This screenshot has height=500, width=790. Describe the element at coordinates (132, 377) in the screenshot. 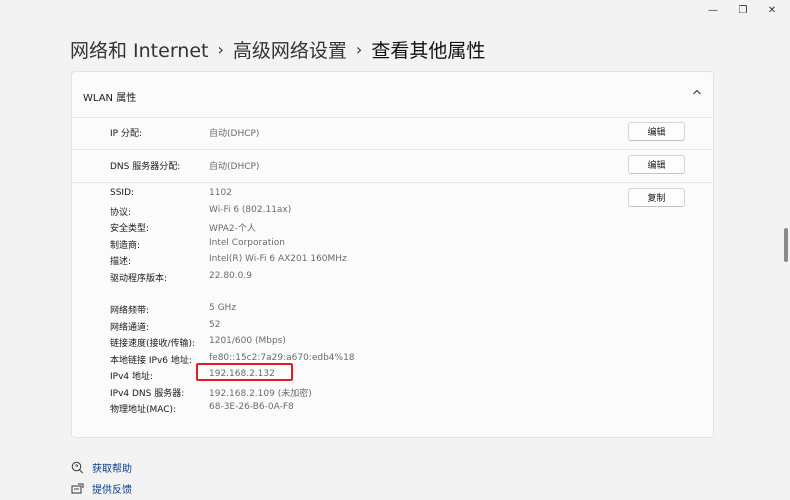

I see `ipv4-address-label: IPv4 地址:` at that location.